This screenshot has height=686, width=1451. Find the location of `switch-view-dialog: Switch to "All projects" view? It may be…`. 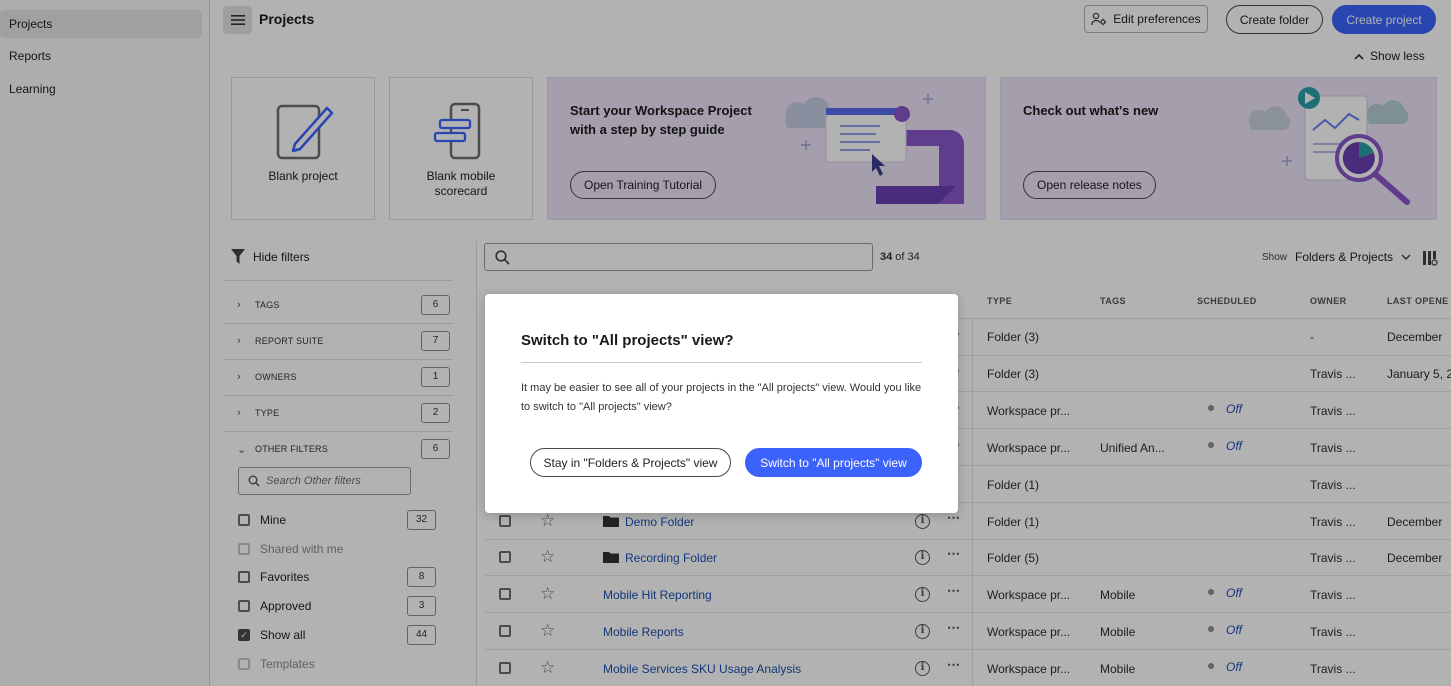

switch-view-dialog: Switch to "All projects" view? It may be… is located at coordinates (721, 403).